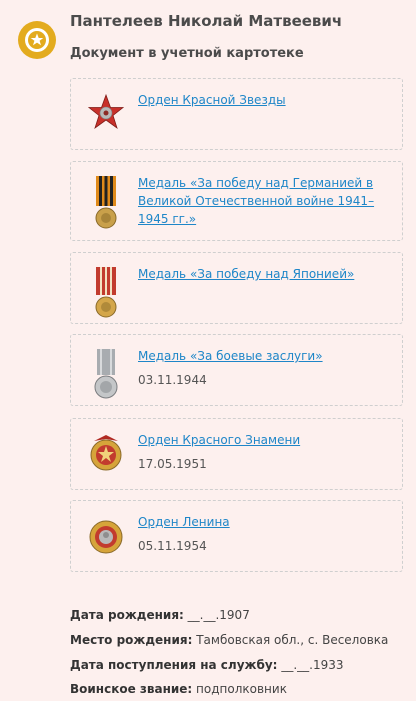  Describe the element at coordinates (206, 21) in the screenshot. I see `person-name: Пантелеев Николай Матвеевич` at that location.